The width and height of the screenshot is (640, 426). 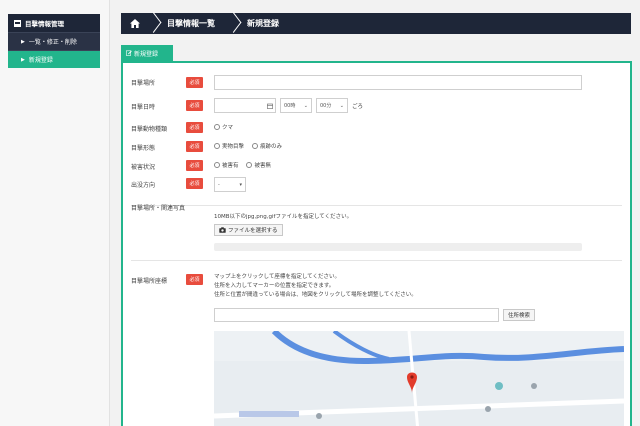 I want to click on camera-icon, so click(x=222, y=230).